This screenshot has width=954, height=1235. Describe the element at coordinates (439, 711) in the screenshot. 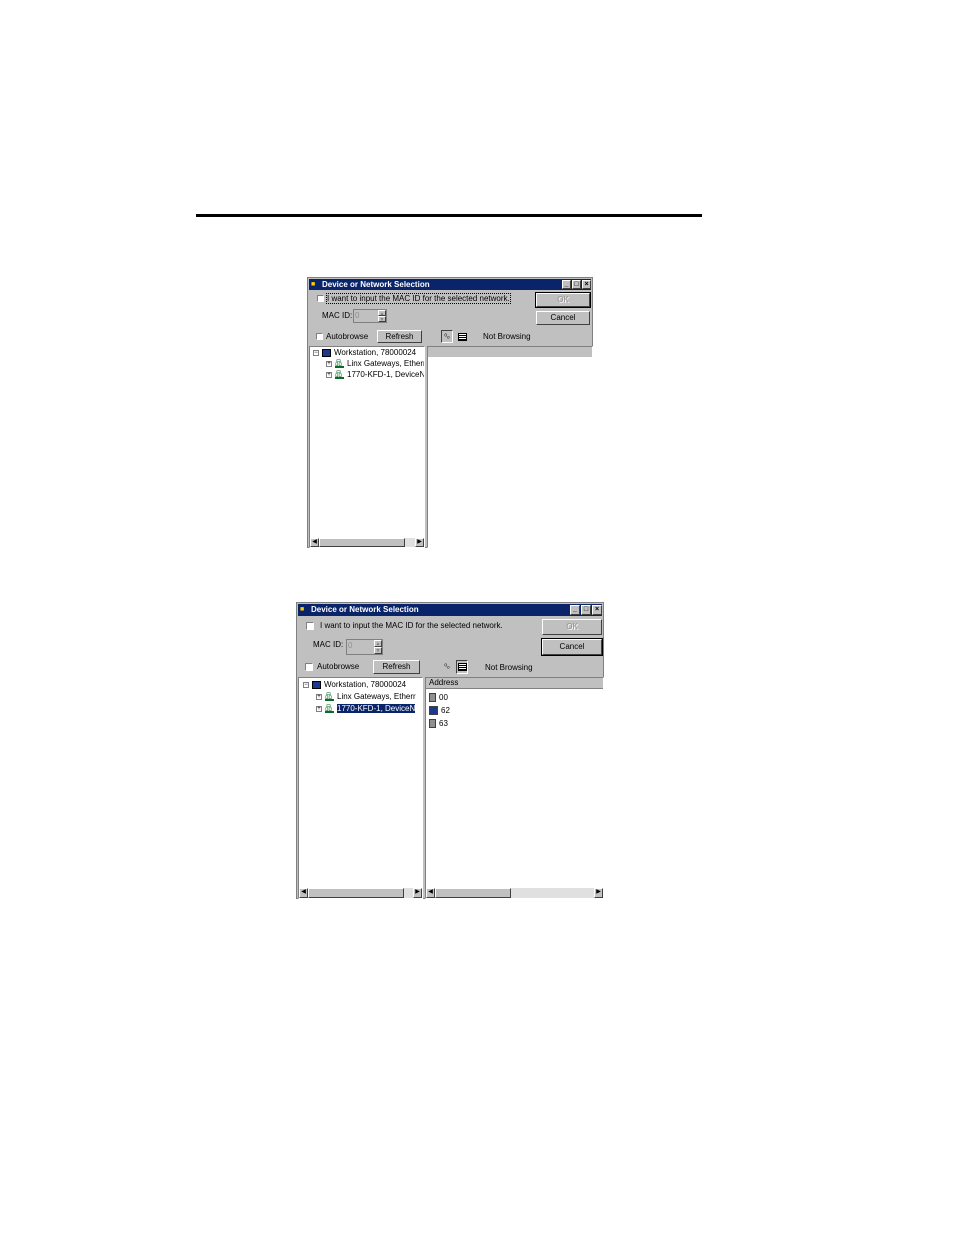

I see `list-item: 62` at that location.